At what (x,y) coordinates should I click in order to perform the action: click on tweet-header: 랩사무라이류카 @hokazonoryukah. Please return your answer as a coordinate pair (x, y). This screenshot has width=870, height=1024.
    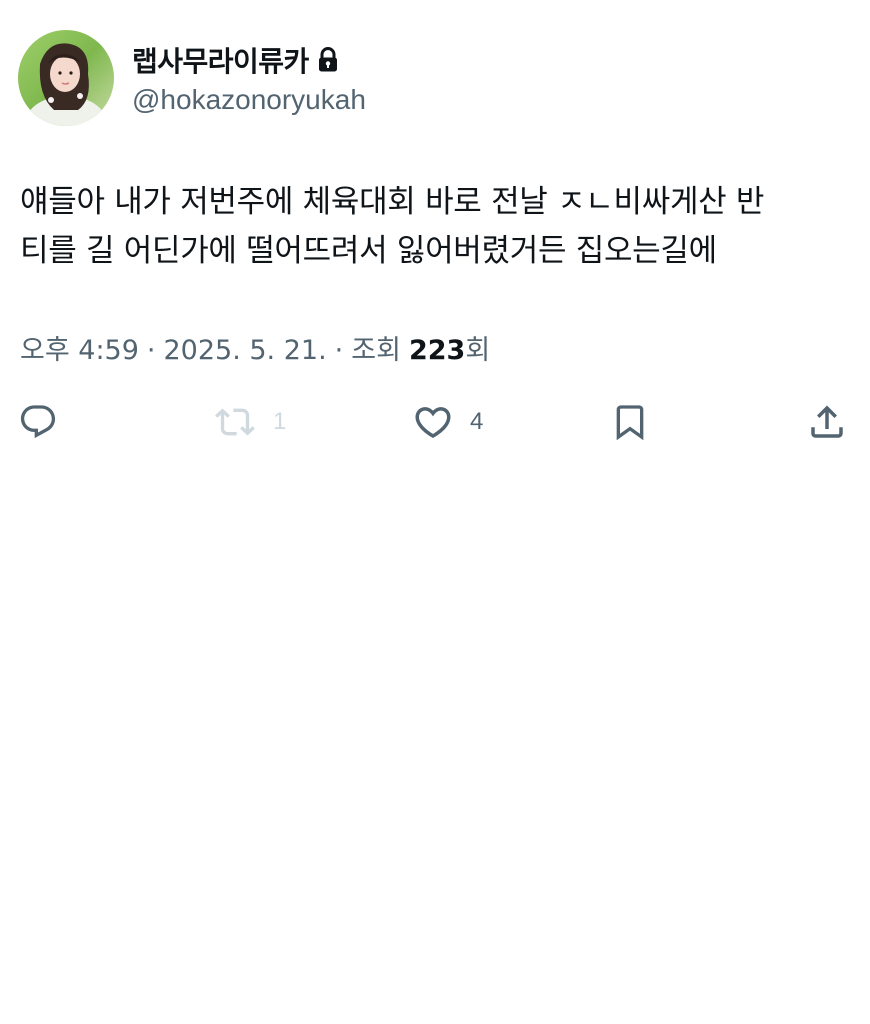
    Looking at the image, I should click on (192, 78).